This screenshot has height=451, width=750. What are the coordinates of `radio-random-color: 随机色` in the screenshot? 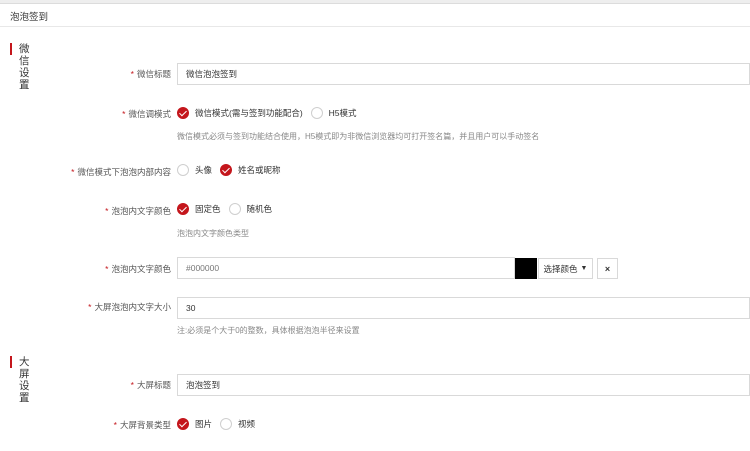 It's located at (250, 209).